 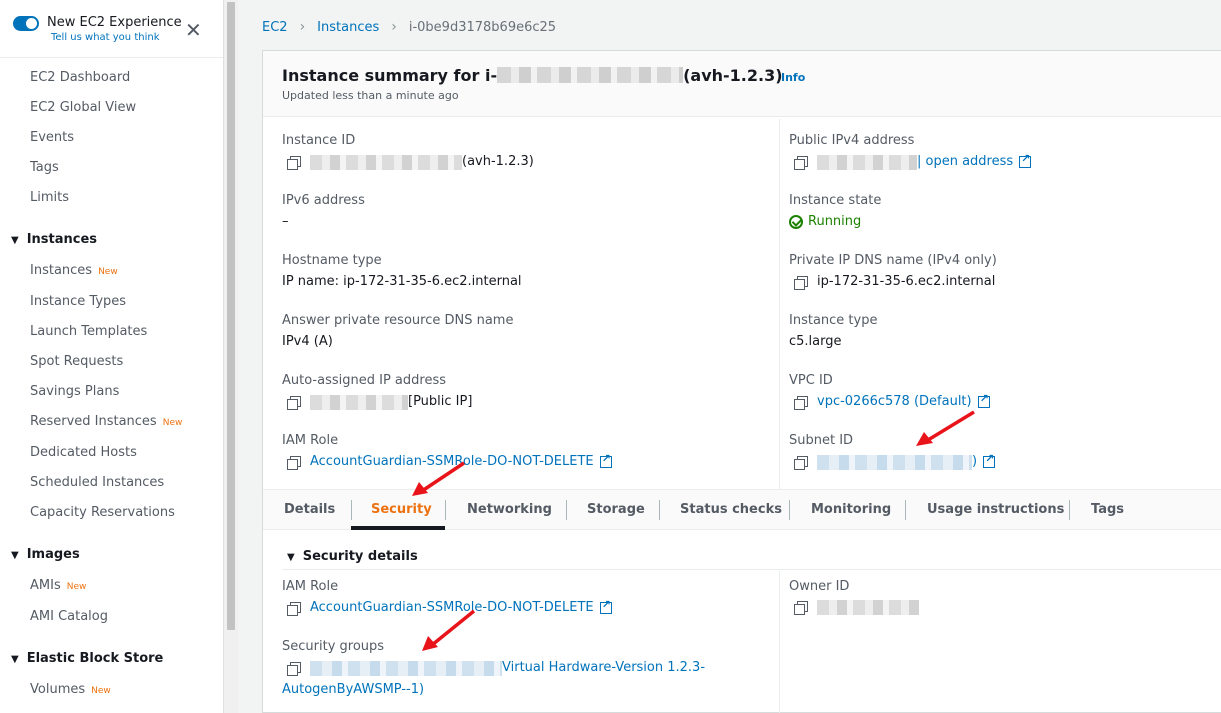 I want to click on security-group-link: Virtual Hardware-Version 1.2.3-, so click(x=603, y=668).